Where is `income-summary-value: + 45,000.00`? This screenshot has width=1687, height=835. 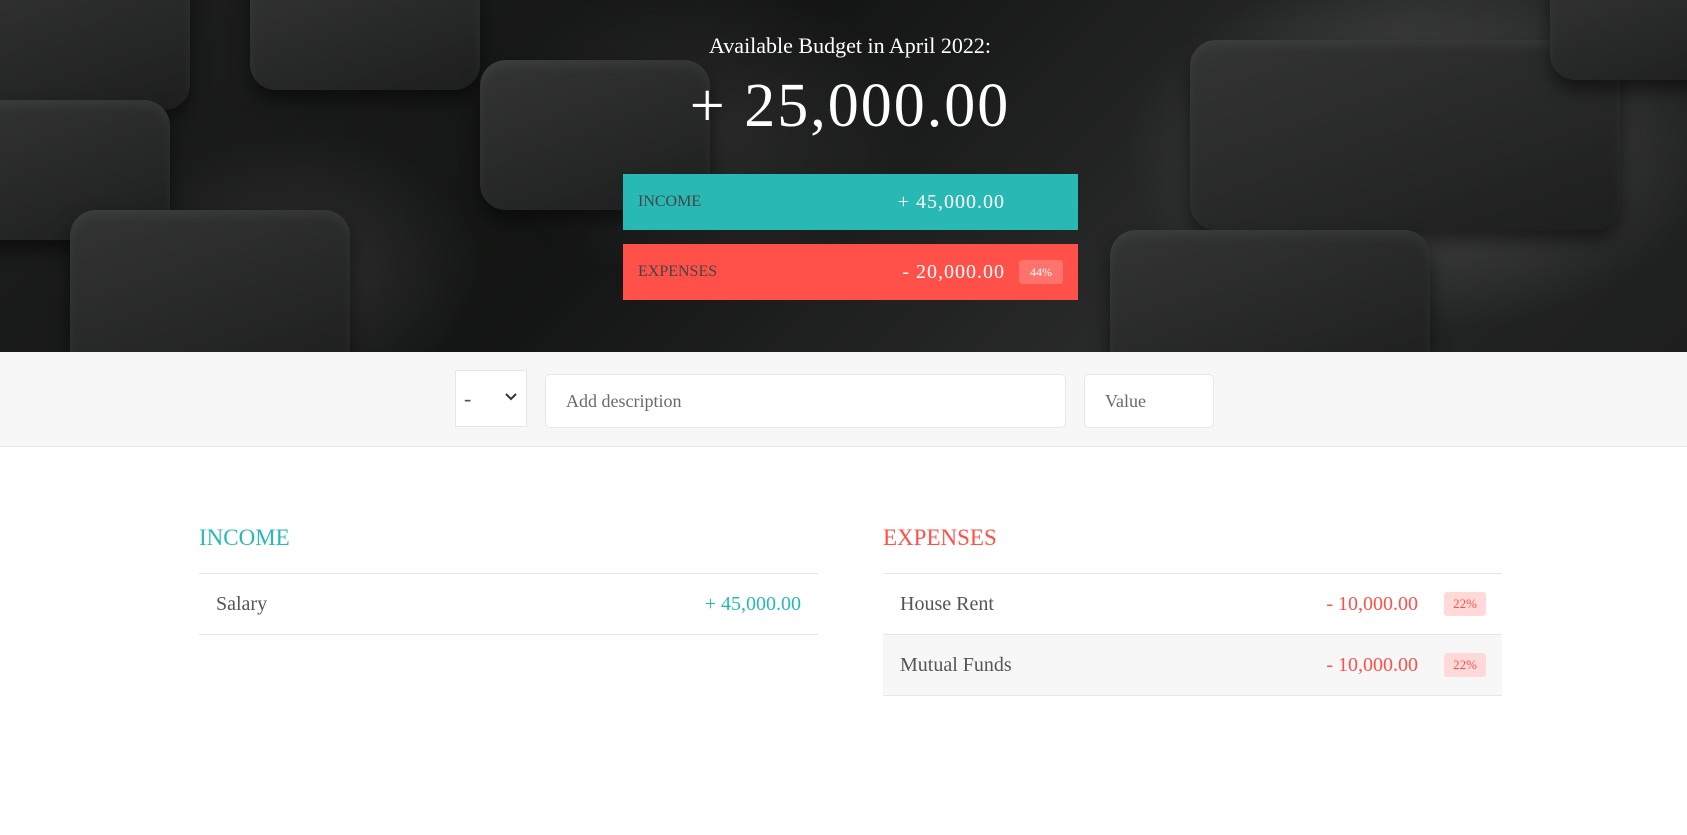 income-summary-value: + 45,000.00 is located at coordinates (951, 201).